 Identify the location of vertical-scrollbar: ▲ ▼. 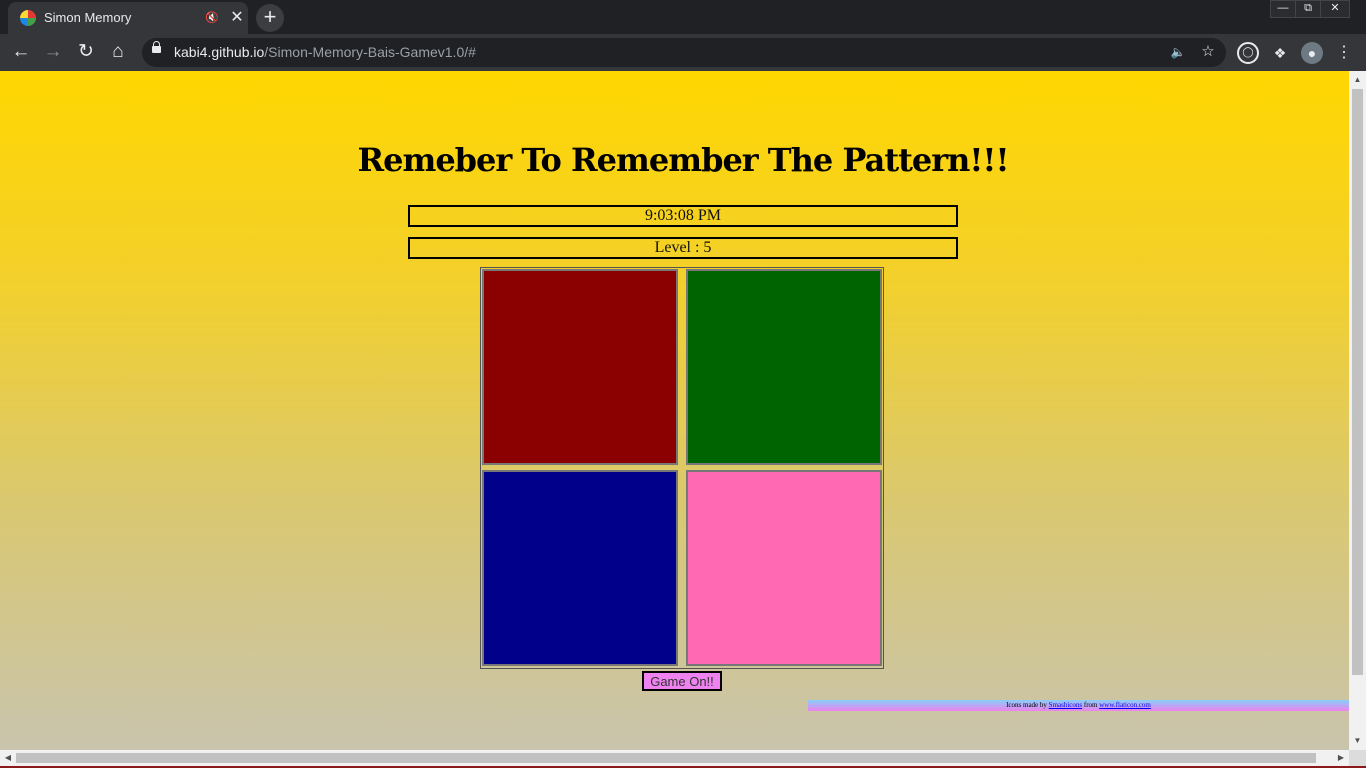
(1357, 410).